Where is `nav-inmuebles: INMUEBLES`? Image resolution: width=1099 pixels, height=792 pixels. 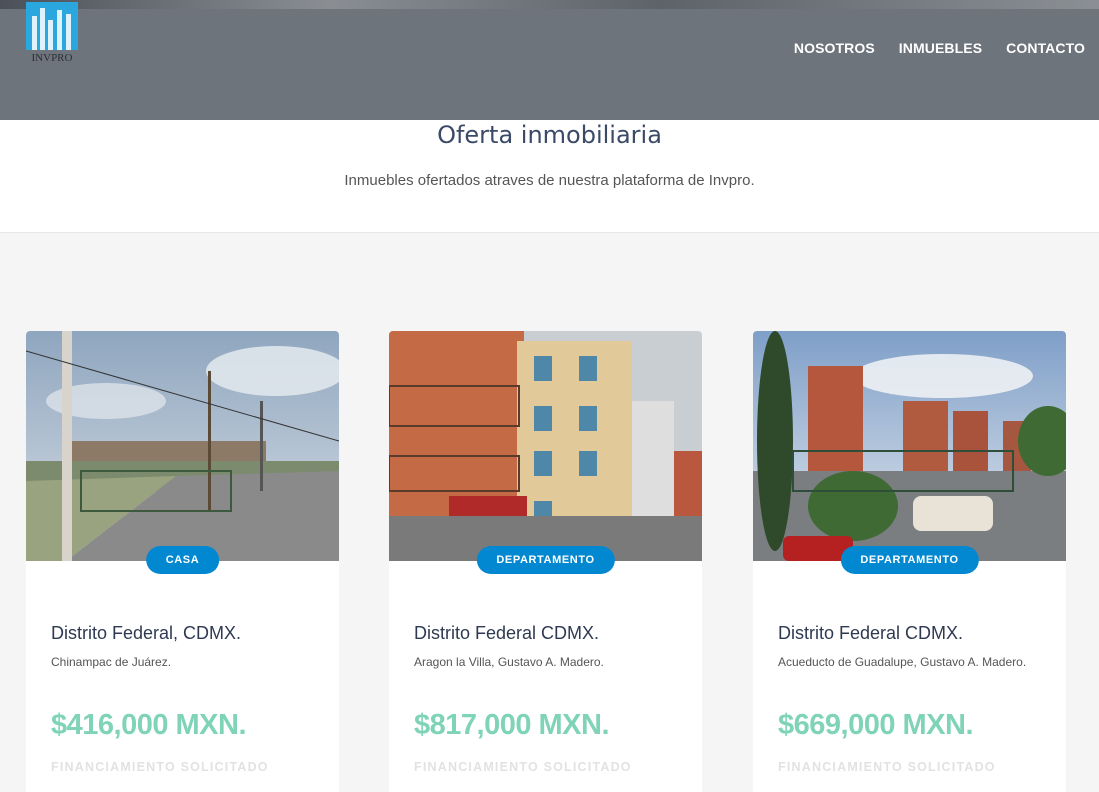 nav-inmuebles: INMUEBLES is located at coordinates (940, 48).